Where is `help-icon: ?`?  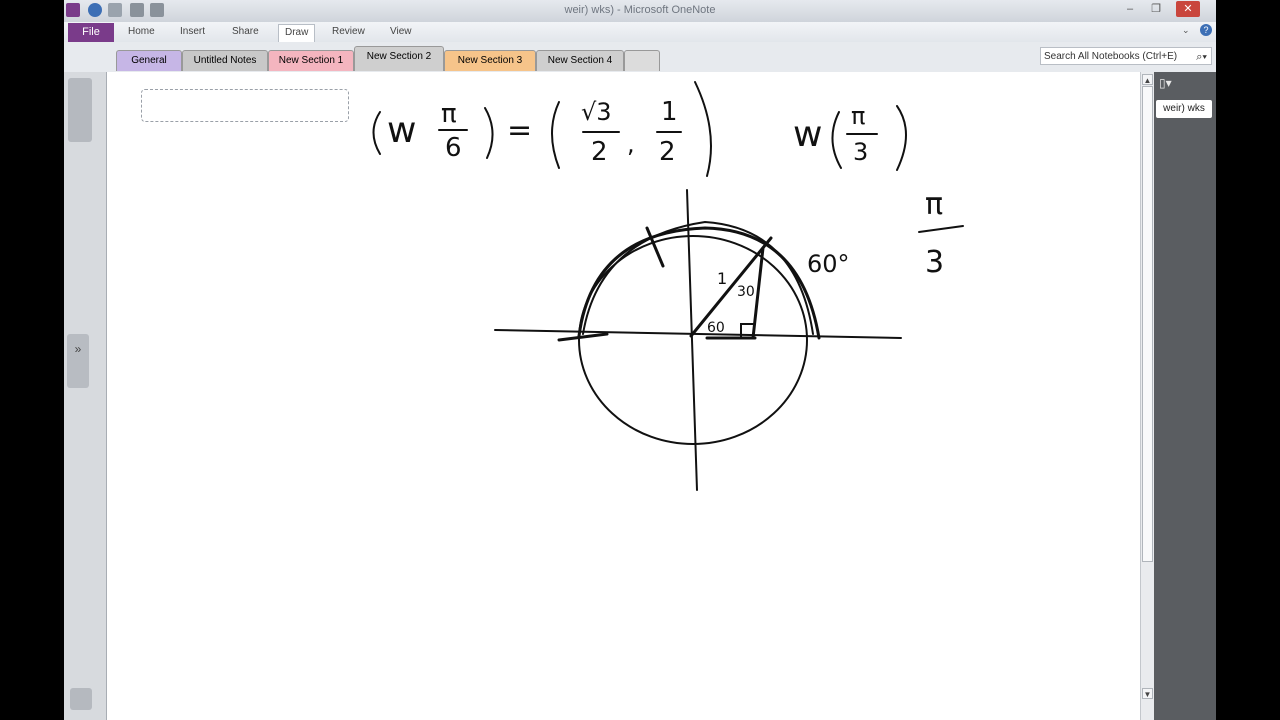 help-icon: ? is located at coordinates (1206, 30).